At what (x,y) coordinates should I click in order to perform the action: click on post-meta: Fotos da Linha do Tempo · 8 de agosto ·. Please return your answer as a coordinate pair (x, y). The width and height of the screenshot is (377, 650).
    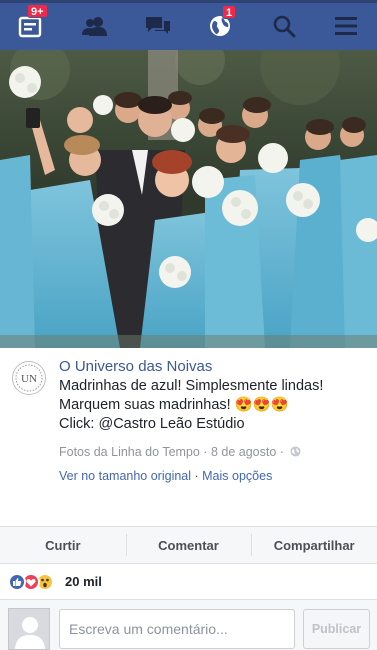
    Looking at the image, I should click on (180, 452).